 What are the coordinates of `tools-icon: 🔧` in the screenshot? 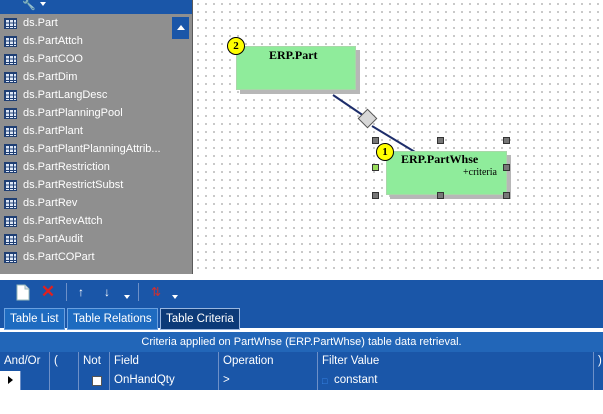 It's located at (29, 5).